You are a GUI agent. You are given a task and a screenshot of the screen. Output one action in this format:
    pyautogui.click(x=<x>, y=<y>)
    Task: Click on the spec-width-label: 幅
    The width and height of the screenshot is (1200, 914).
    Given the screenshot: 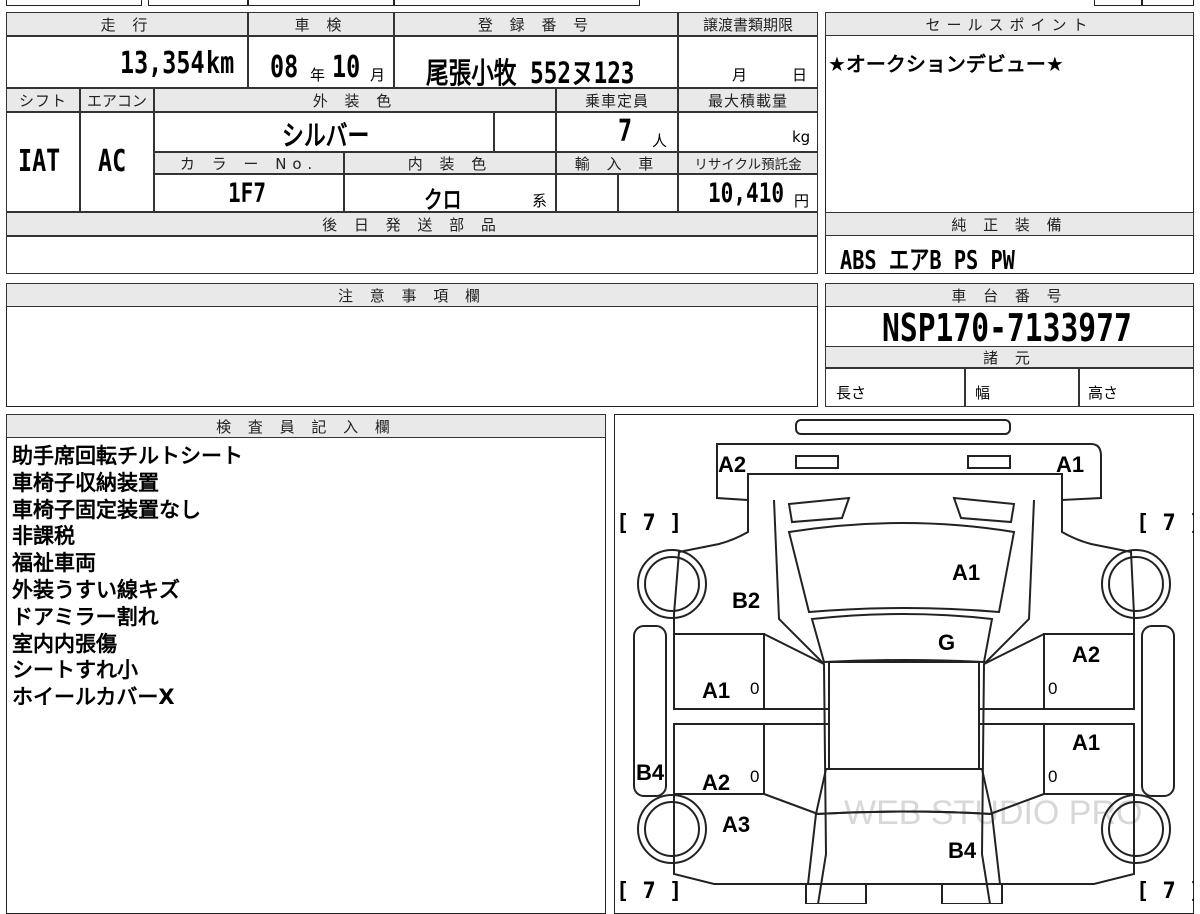 What is the action you would take?
    pyautogui.click(x=983, y=393)
    